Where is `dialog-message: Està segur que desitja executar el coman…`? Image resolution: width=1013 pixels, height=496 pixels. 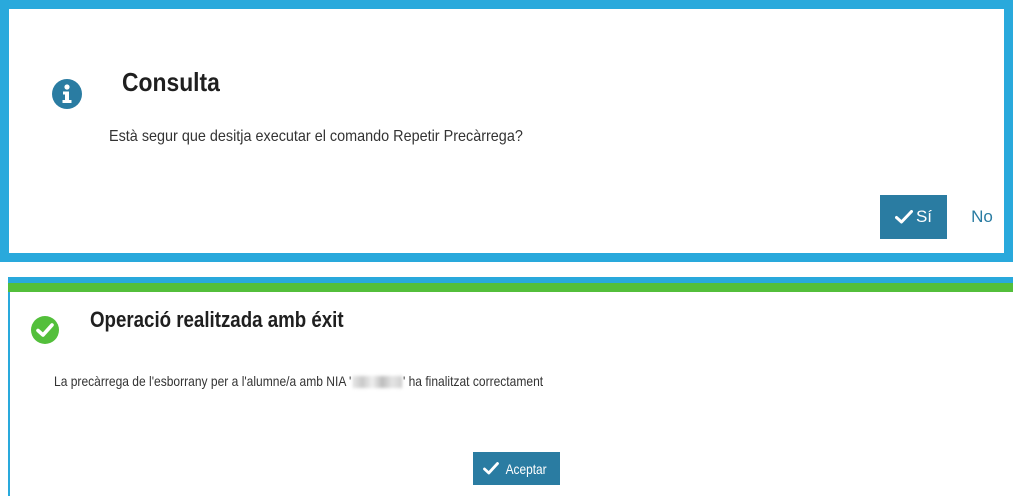 dialog-message: Està segur que desitja executar el coman… is located at coordinates (316, 136).